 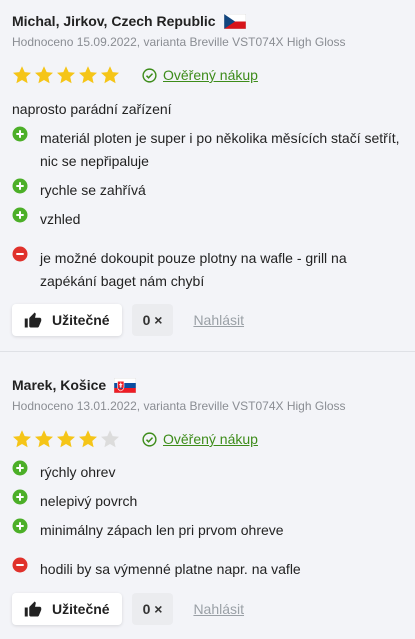 I want to click on pro-text: rychle se zahřívá, so click(x=93, y=190).